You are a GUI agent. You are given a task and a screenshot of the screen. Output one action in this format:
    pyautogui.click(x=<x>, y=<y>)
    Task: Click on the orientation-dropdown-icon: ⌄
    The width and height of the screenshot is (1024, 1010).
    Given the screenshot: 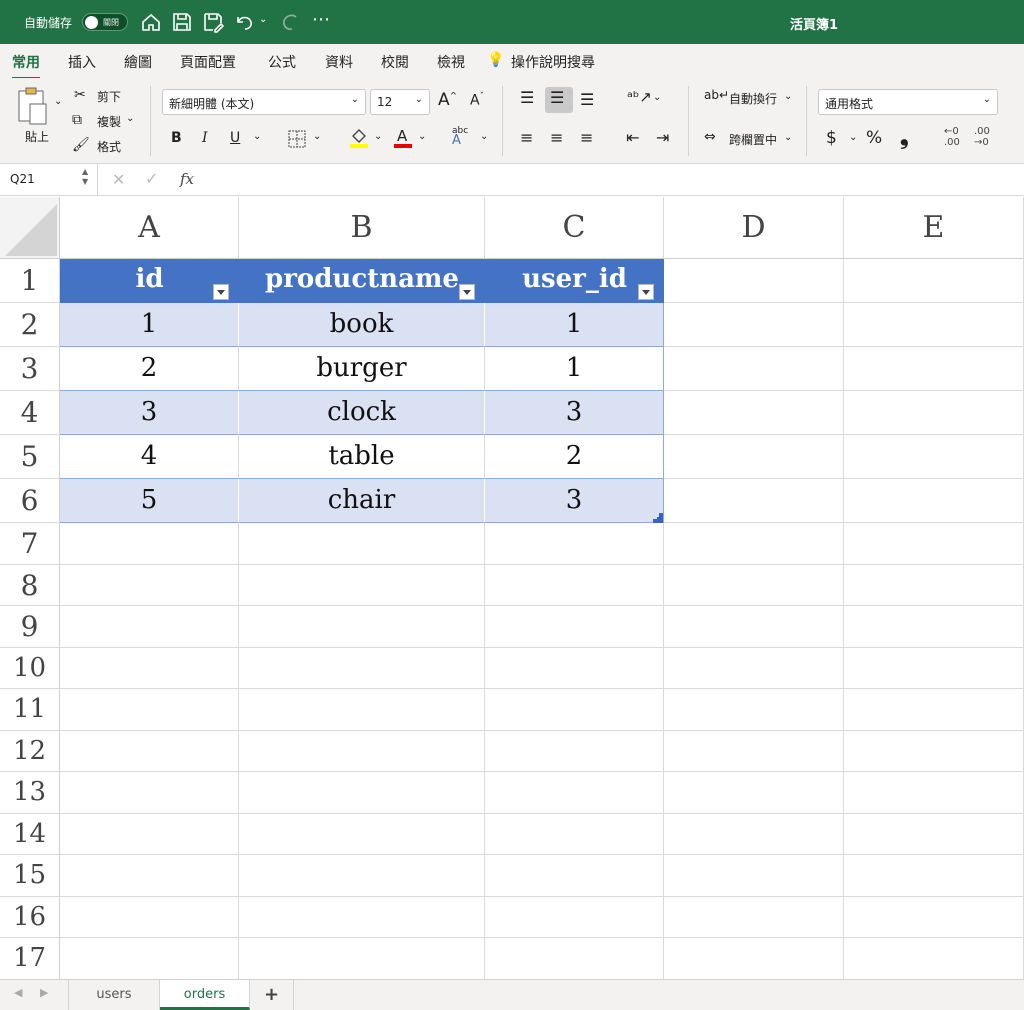 What is the action you would take?
    pyautogui.click(x=657, y=97)
    